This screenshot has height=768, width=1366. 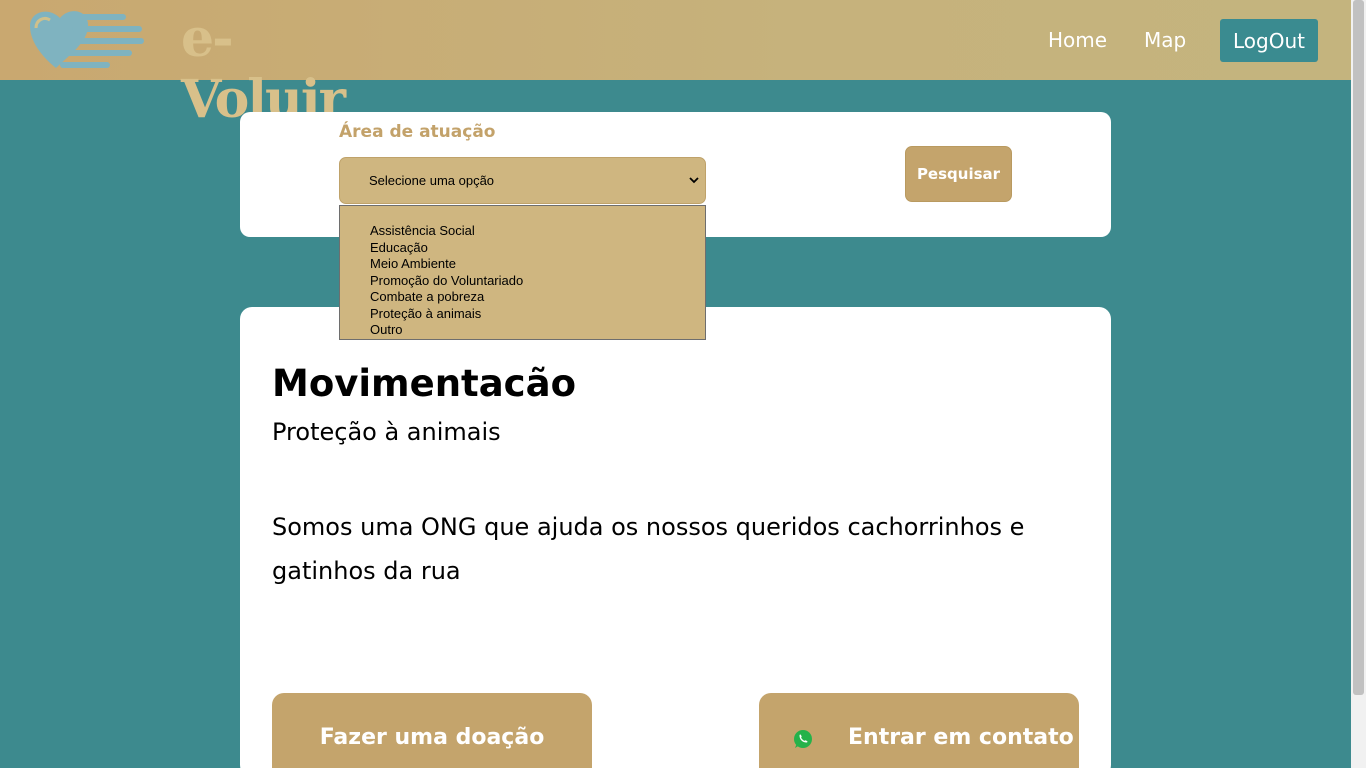 What do you see at coordinates (1269, 40) in the screenshot?
I see `logout-button: LogOut` at bounding box center [1269, 40].